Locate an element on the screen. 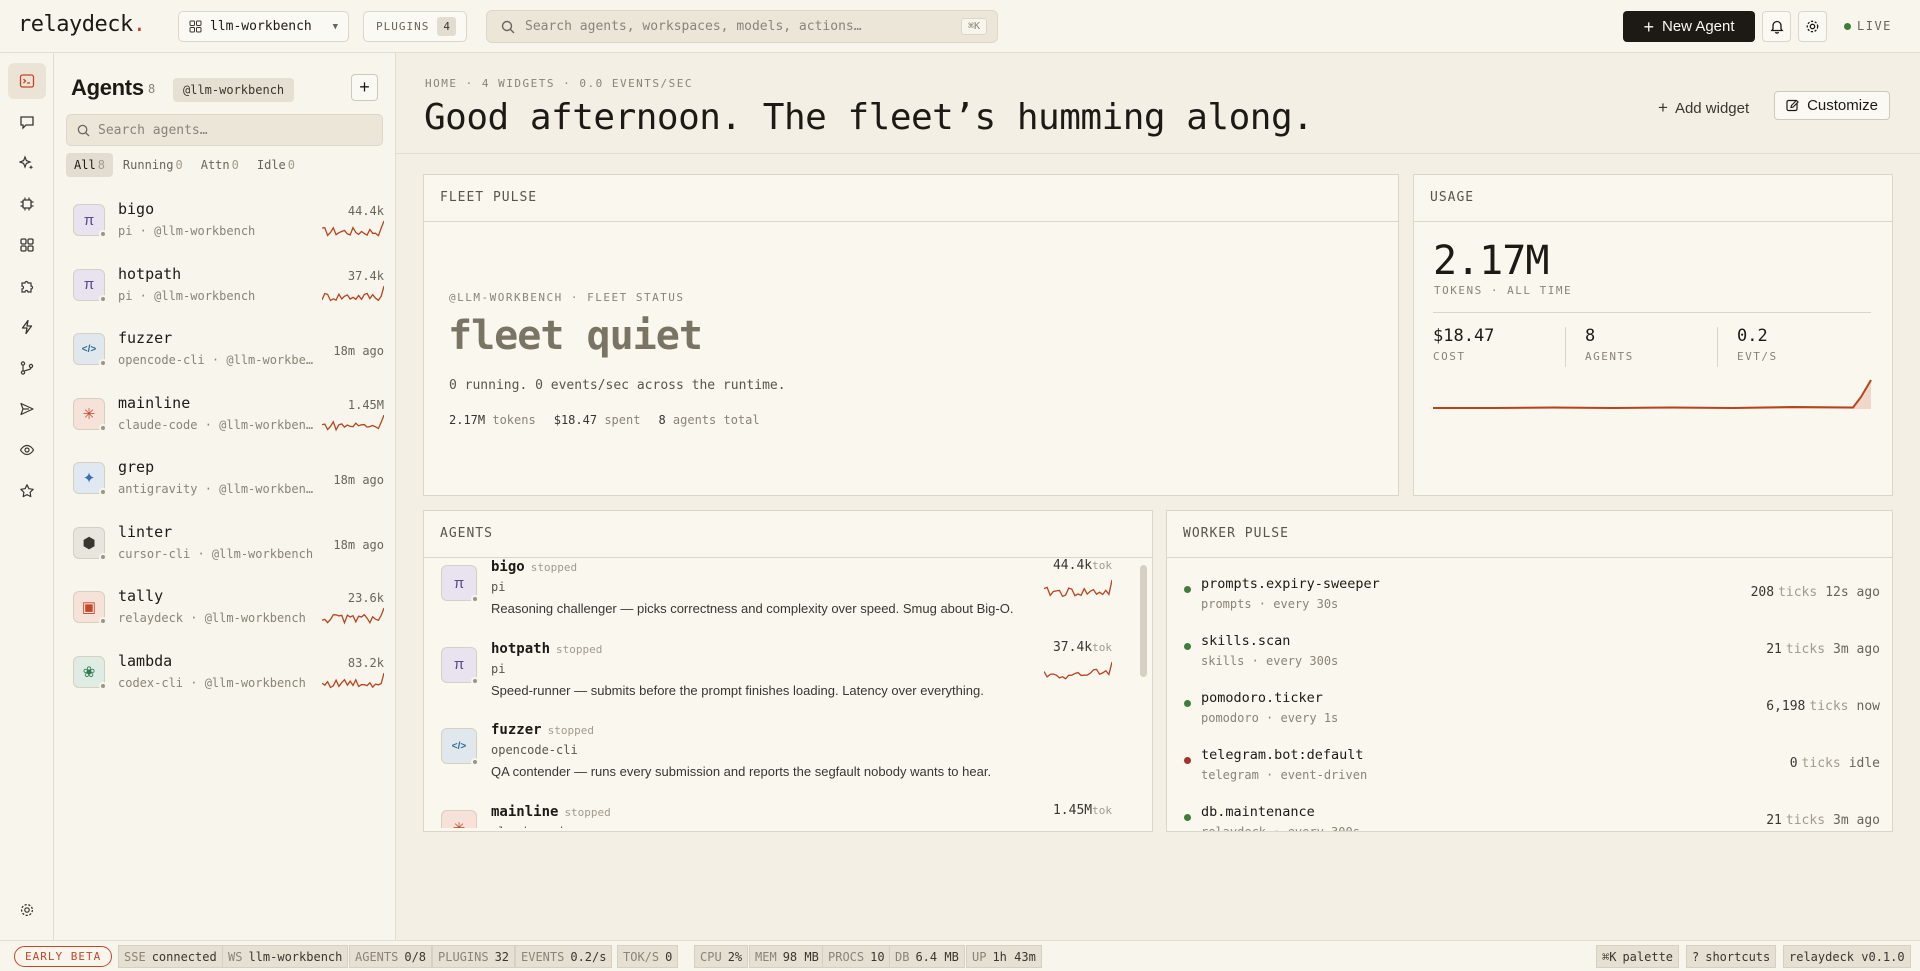 This screenshot has width=1920, height=971. add-widget-button: + Add widget is located at coordinates (1703, 108).